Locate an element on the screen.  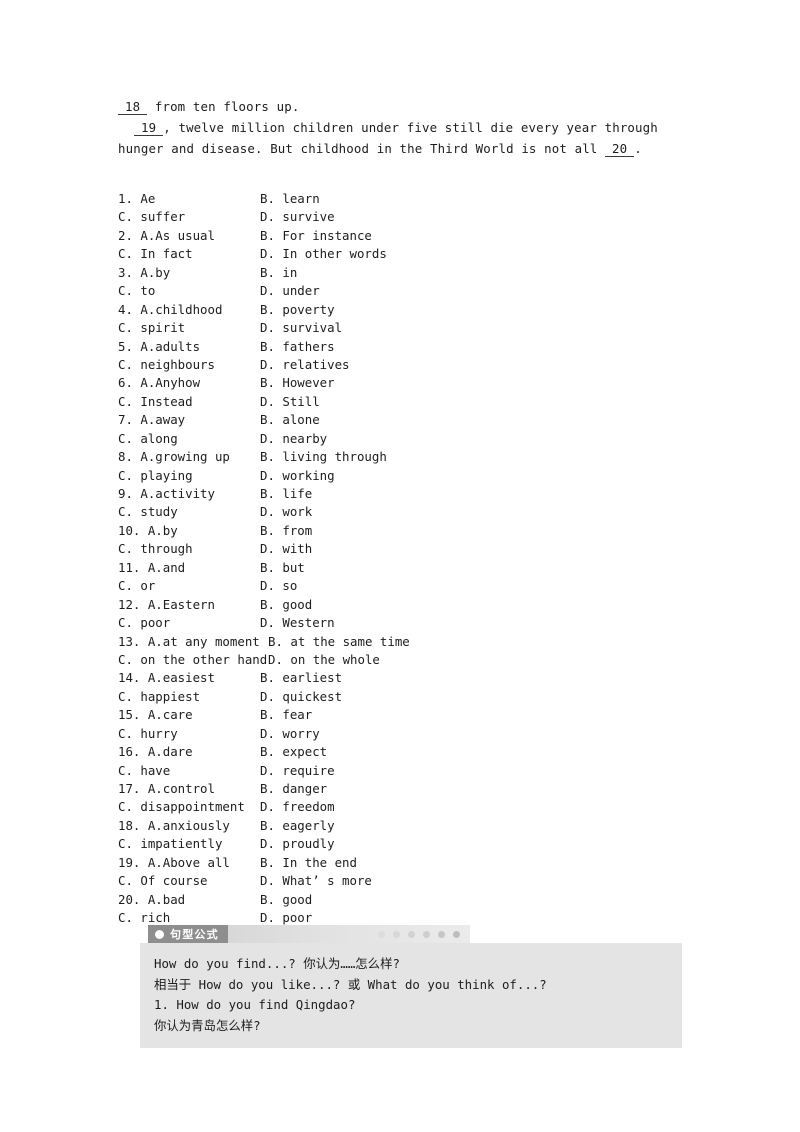
option-choice-b: B. fear is located at coordinates (286, 715).